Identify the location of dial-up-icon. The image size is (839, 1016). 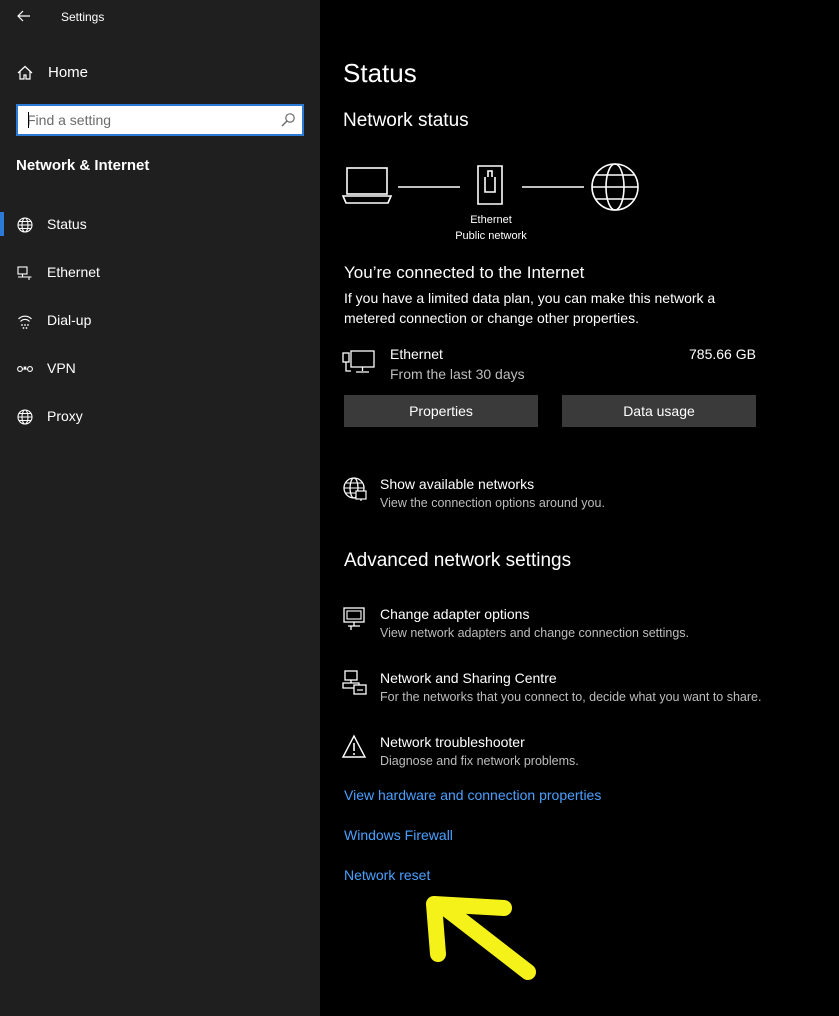
(25, 322).